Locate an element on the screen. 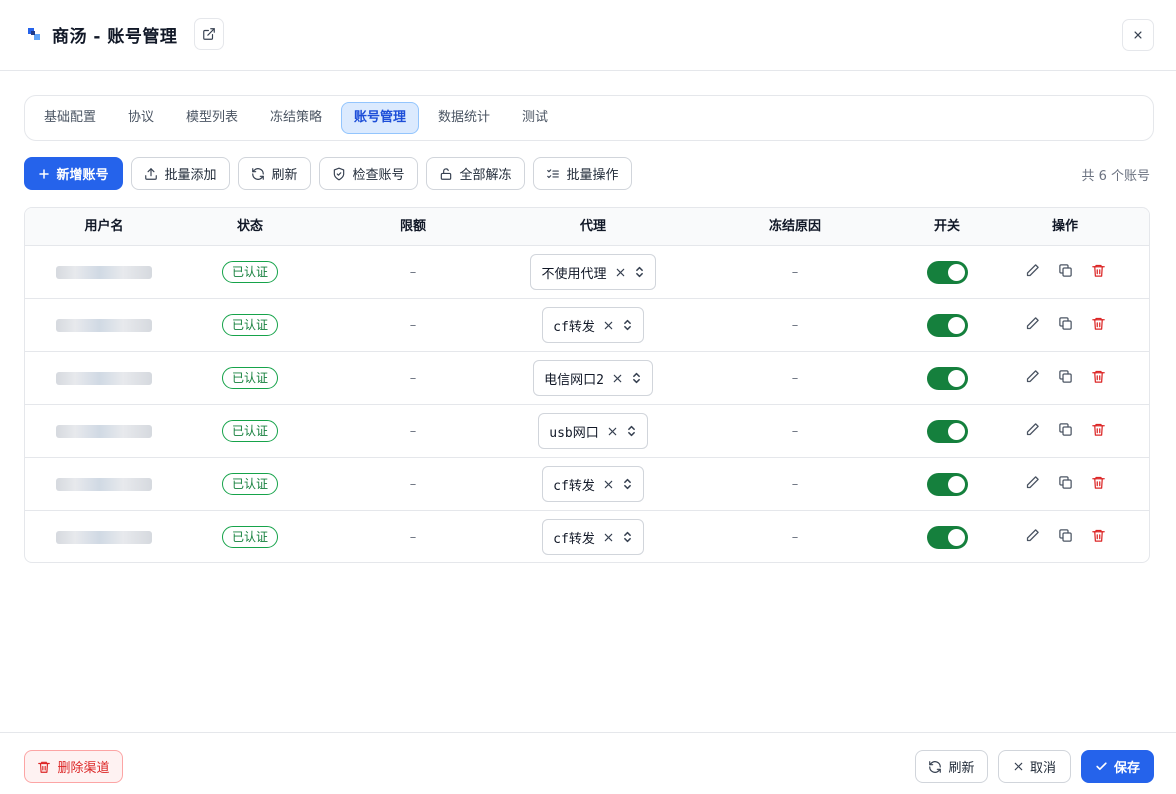 This screenshot has height=794, width=1176. tab-protocol: 协议 is located at coordinates (141, 118).